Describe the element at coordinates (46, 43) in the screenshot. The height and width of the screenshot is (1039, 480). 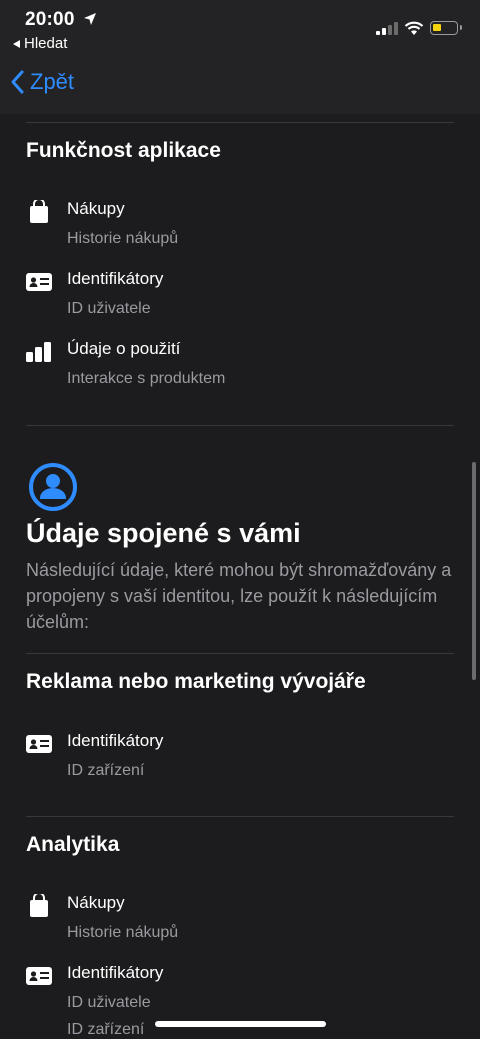
I see `back-app-label: Hledat` at that location.